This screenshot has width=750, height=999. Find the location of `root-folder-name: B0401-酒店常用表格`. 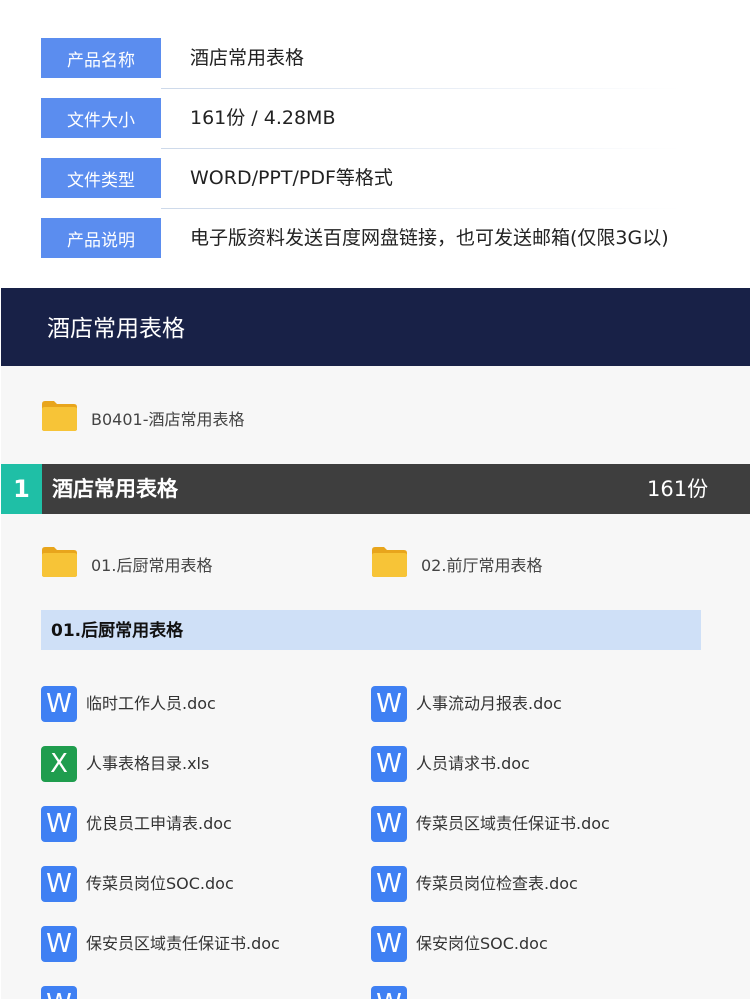

root-folder-name: B0401-酒店常用表格 is located at coordinates (167, 418).